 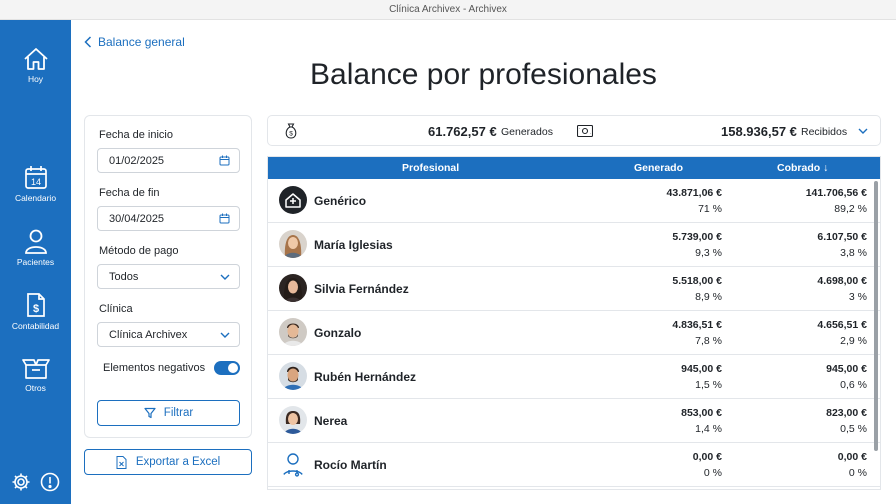 I want to click on person-icon, so click(x=35, y=241).